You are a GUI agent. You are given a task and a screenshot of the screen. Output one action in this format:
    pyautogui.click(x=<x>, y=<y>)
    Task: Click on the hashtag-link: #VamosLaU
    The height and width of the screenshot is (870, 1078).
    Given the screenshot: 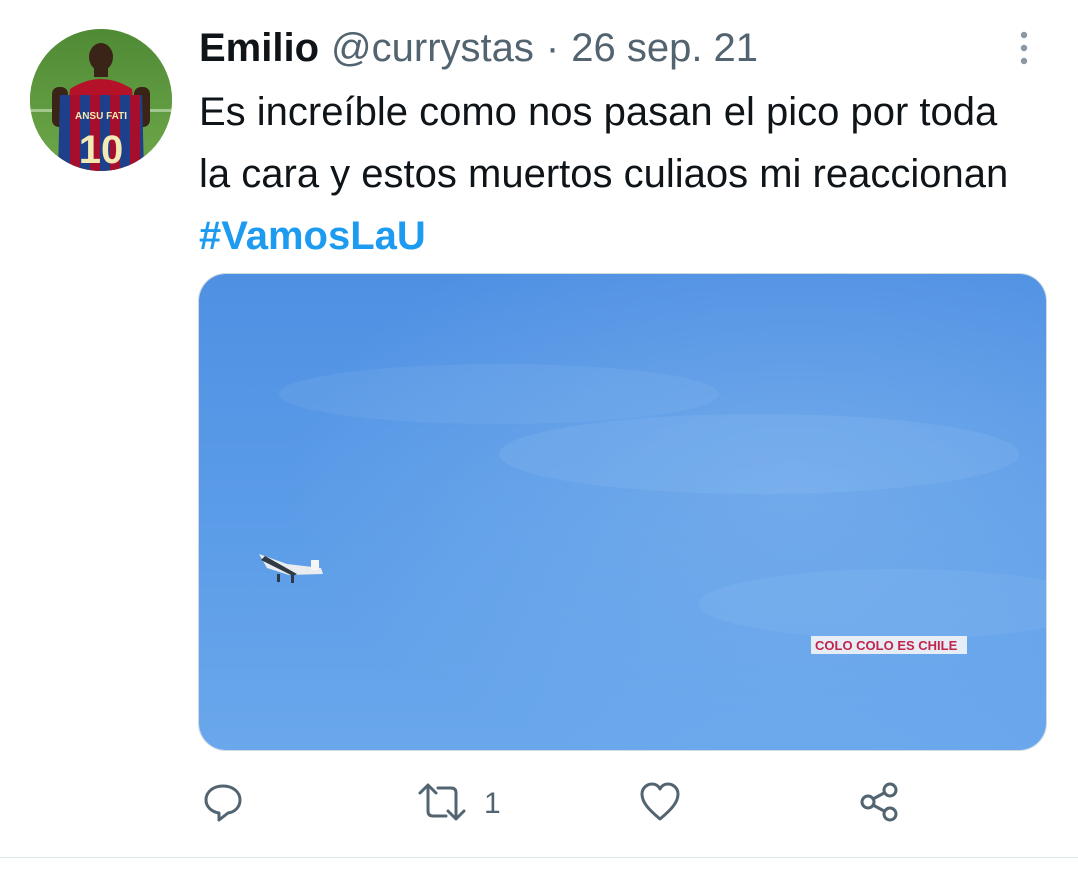 What is the action you would take?
    pyautogui.click(x=312, y=236)
    